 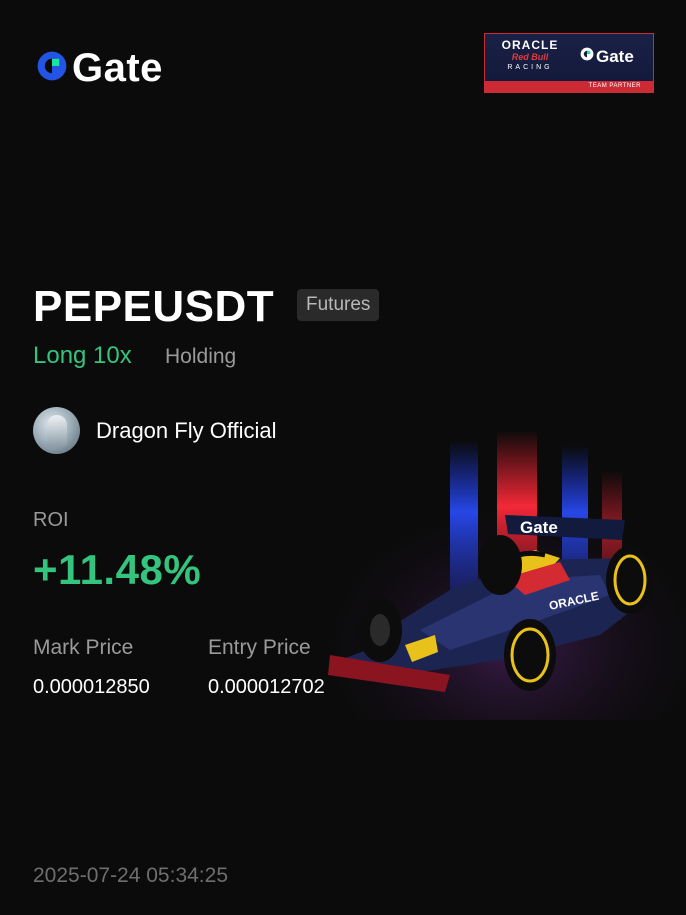 I want to click on username: Dragon Fly Official, so click(x=186, y=430).